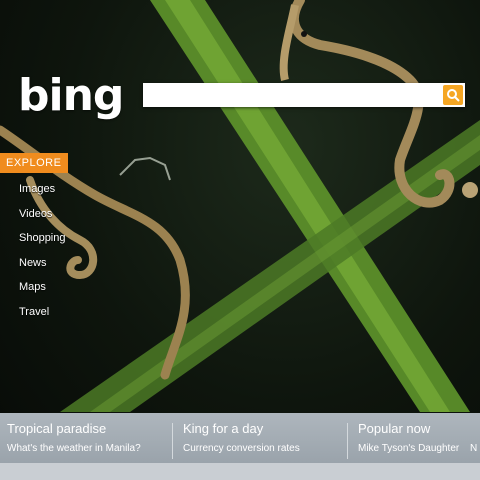 Image resolution: width=480 pixels, height=480 pixels. What do you see at coordinates (42, 243) in the screenshot?
I see `nav-item-shopping: Shopping` at bounding box center [42, 243].